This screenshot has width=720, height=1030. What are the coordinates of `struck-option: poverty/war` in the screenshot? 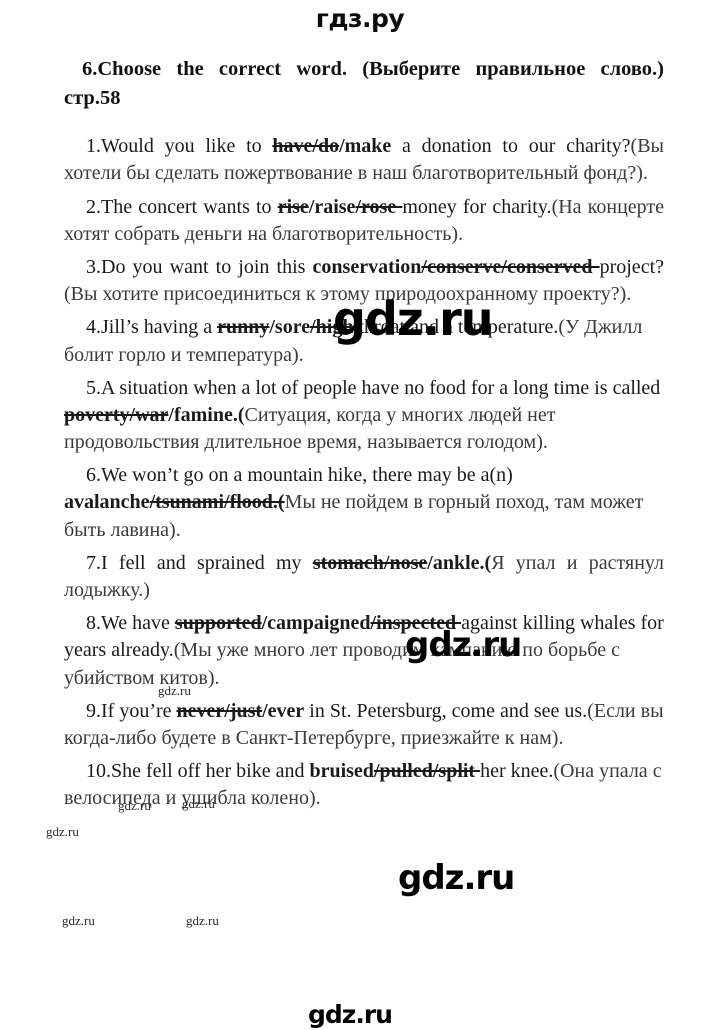 It's located at (116, 414).